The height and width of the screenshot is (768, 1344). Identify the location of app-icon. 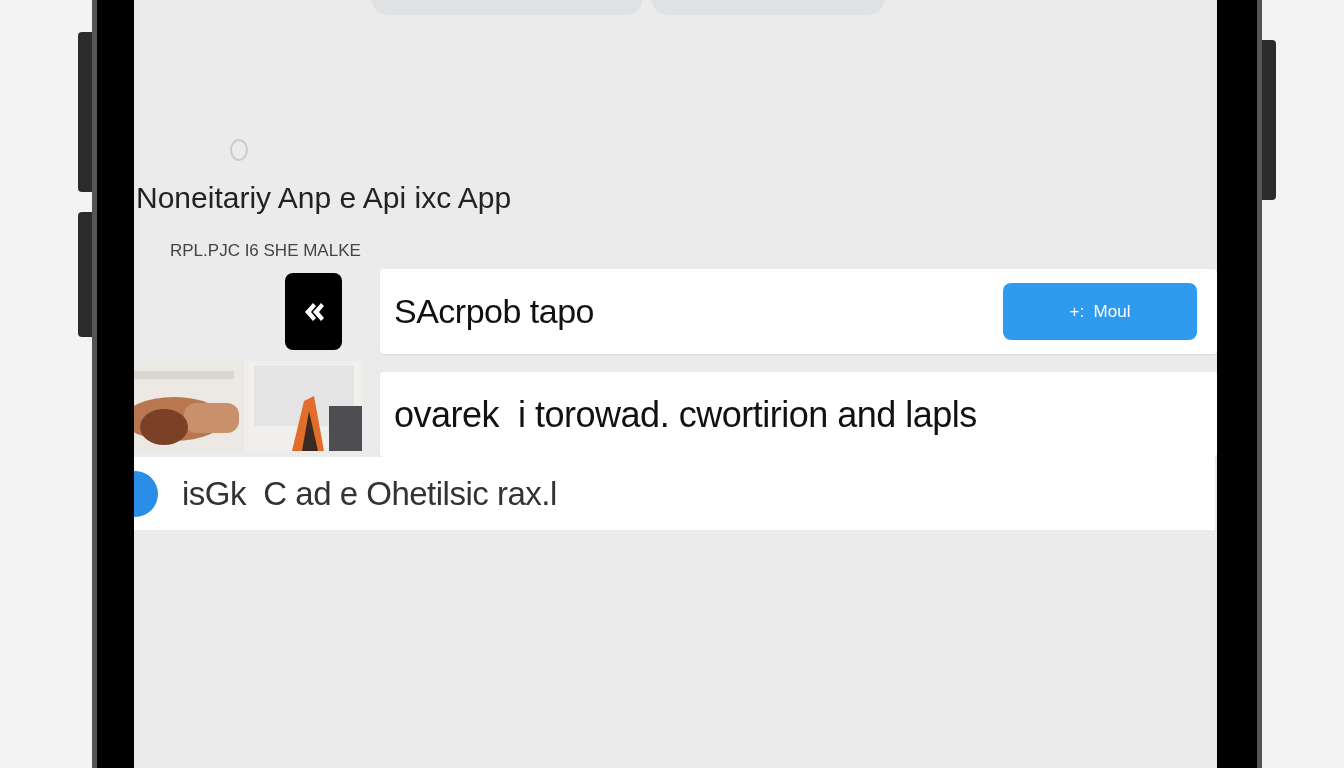
(313, 311).